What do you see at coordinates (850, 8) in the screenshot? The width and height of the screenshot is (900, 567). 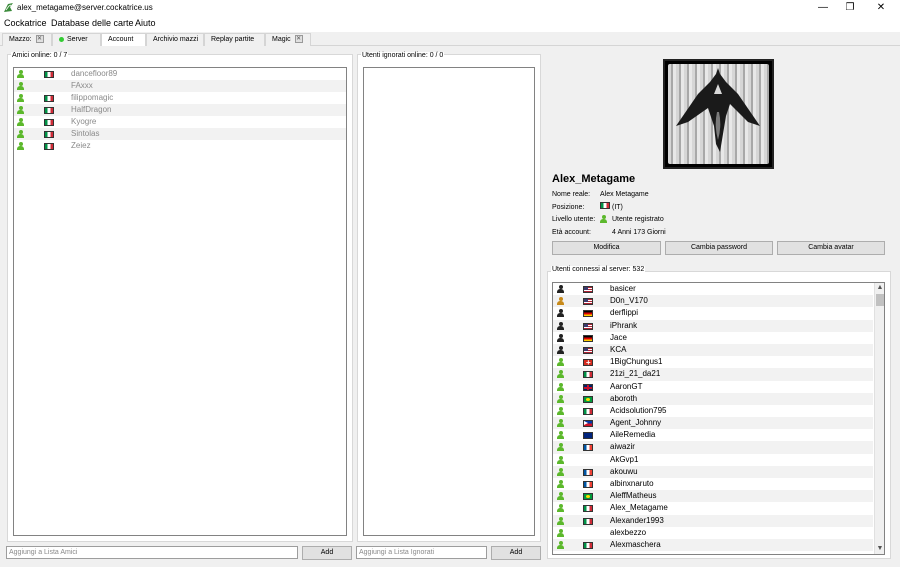 I see `maximize-button: ❐` at bounding box center [850, 8].